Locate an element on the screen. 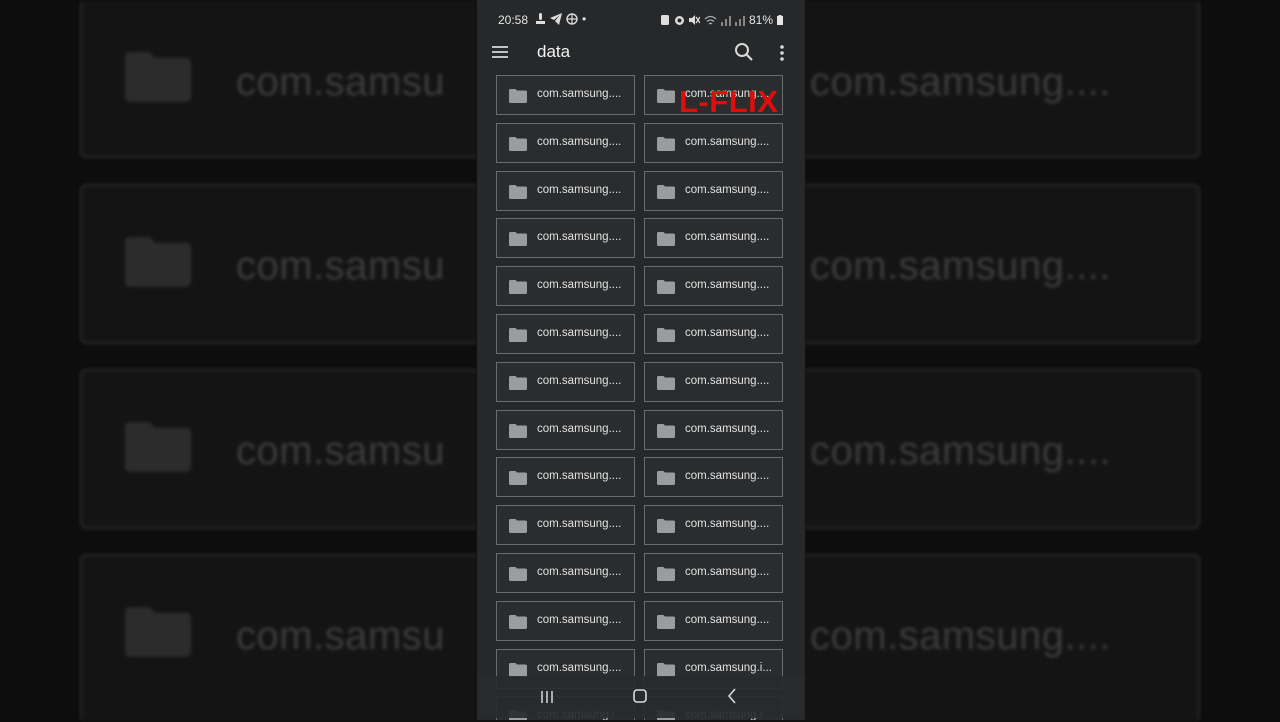 This screenshot has height=722, width=1280. battery-saver-icon is located at coordinates (664, 20).